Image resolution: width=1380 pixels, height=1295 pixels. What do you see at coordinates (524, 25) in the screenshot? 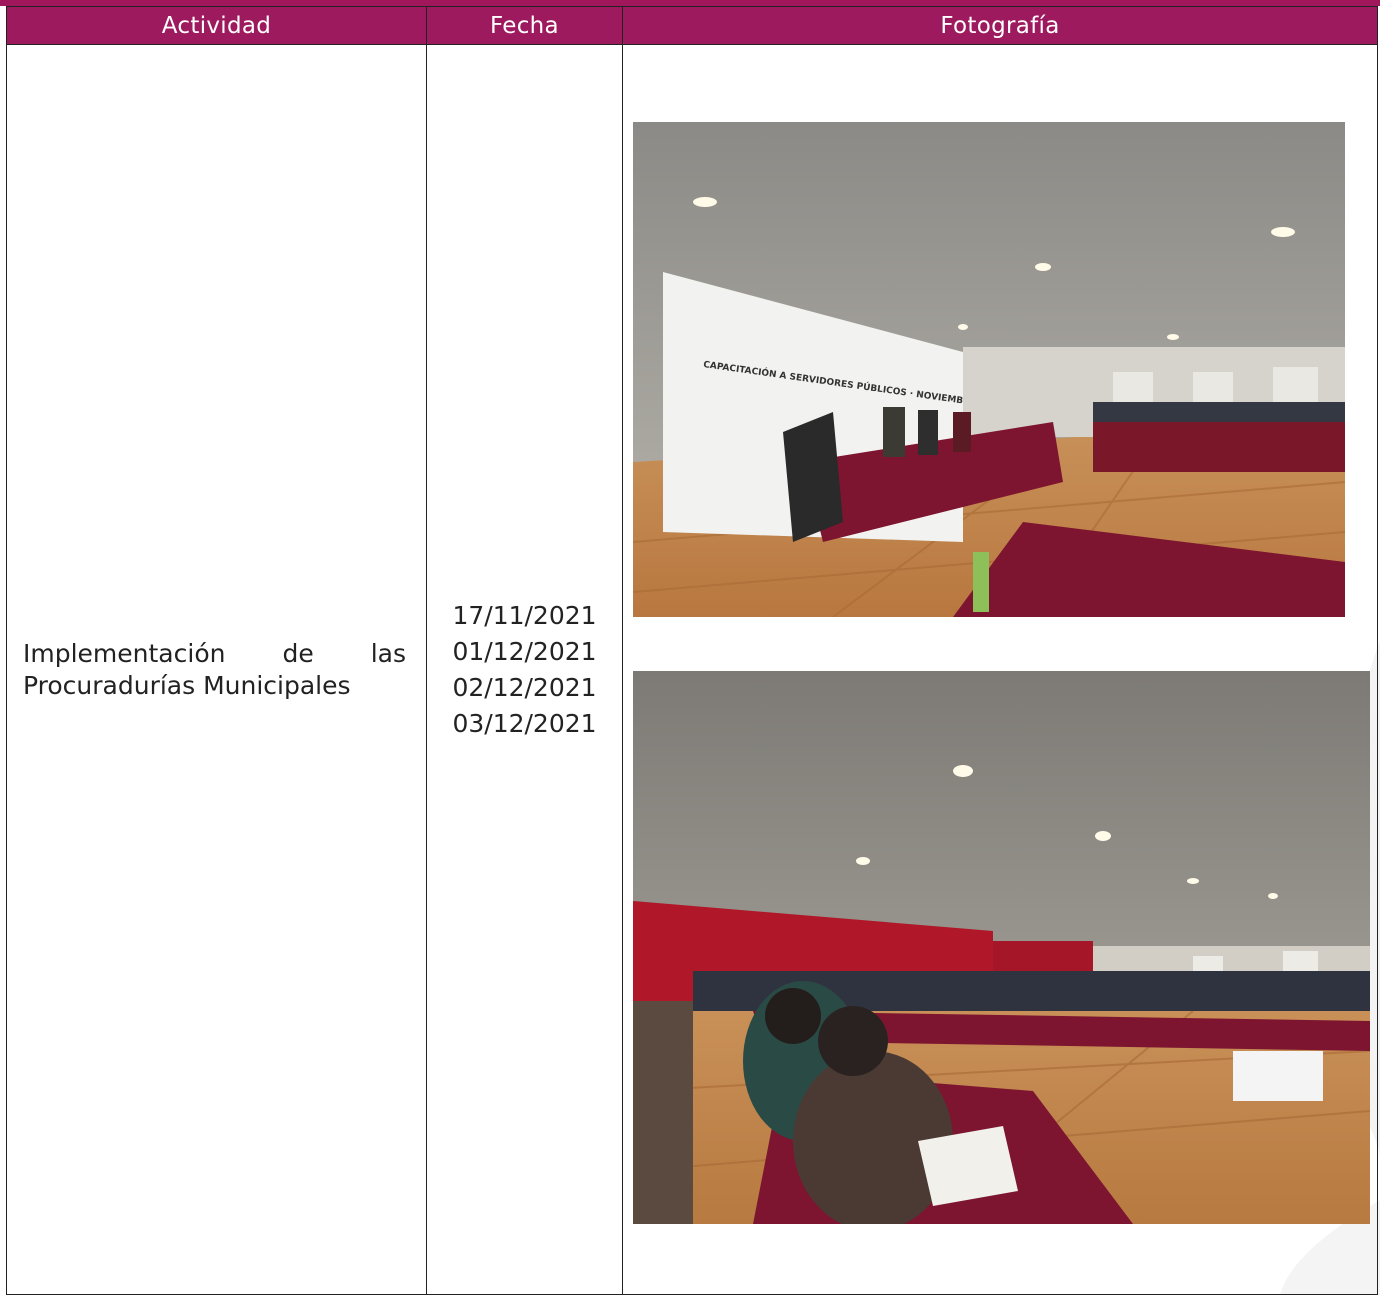
I see `header-date: Fecha` at bounding box center [524, 25].